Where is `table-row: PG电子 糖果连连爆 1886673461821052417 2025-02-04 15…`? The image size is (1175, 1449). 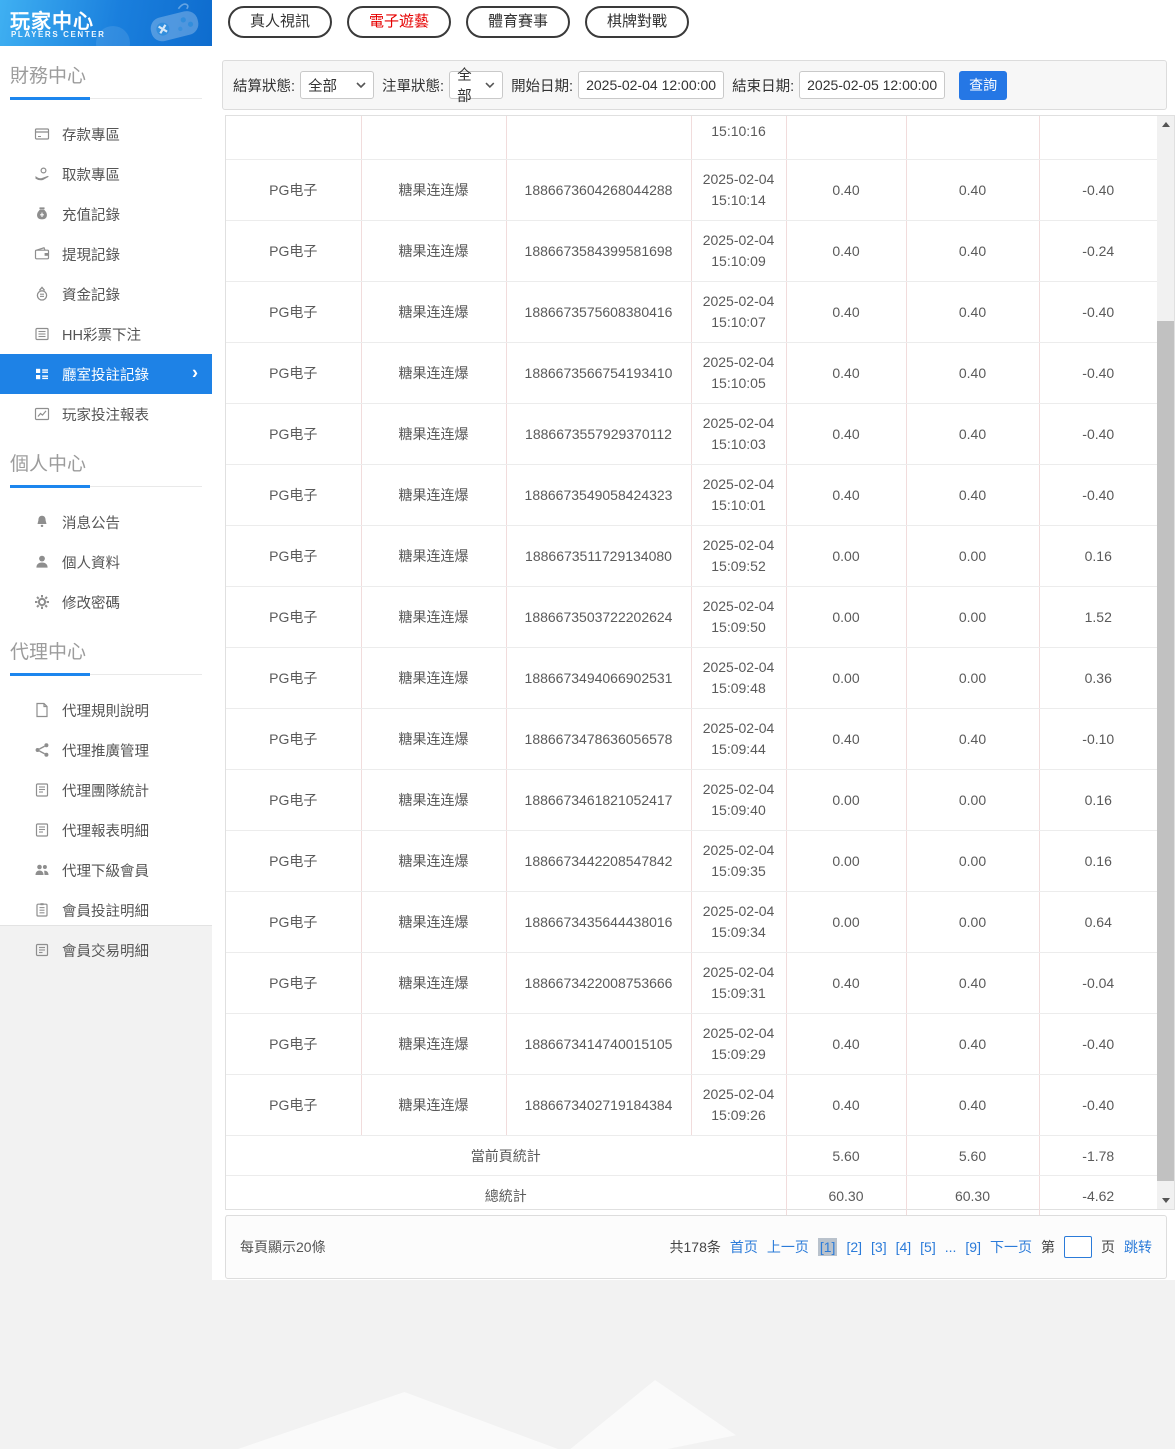 table-row: PG电子 糖果连连爆 1886673461821052417 2025-02-04 15… is located at coordinates (691, 800).